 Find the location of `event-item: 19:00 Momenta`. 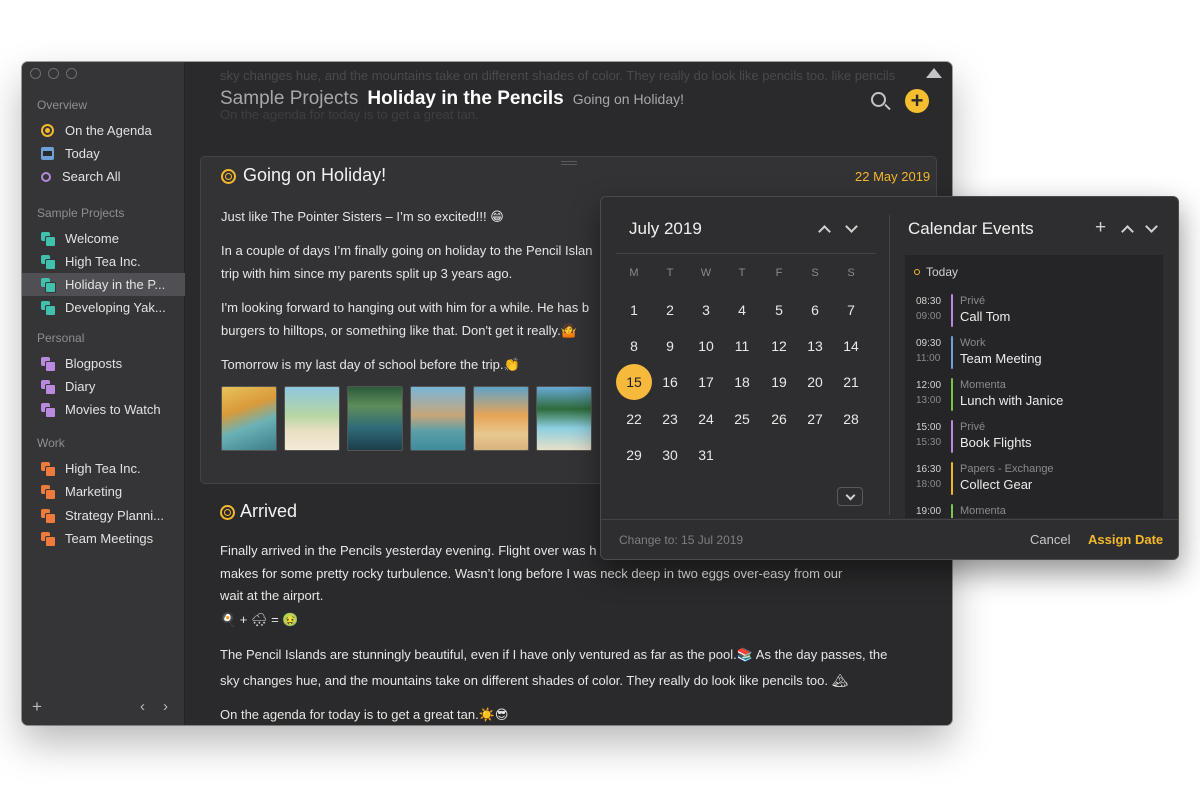

event-item: 19:00 Momenta is located at coordinates (1034, 510).